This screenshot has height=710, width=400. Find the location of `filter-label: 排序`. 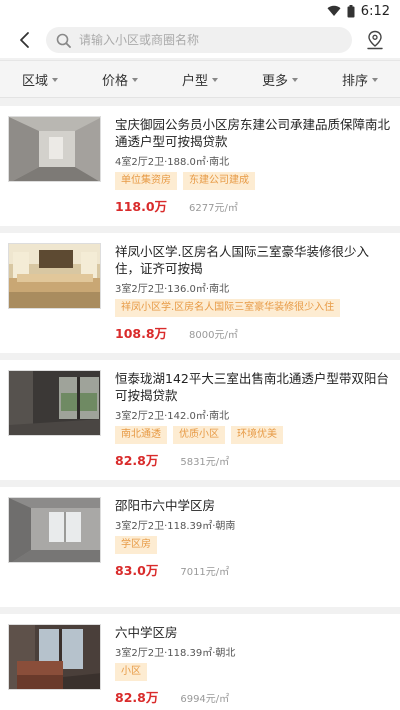

filter-label: 排序 is located at coordinates (354, 81).